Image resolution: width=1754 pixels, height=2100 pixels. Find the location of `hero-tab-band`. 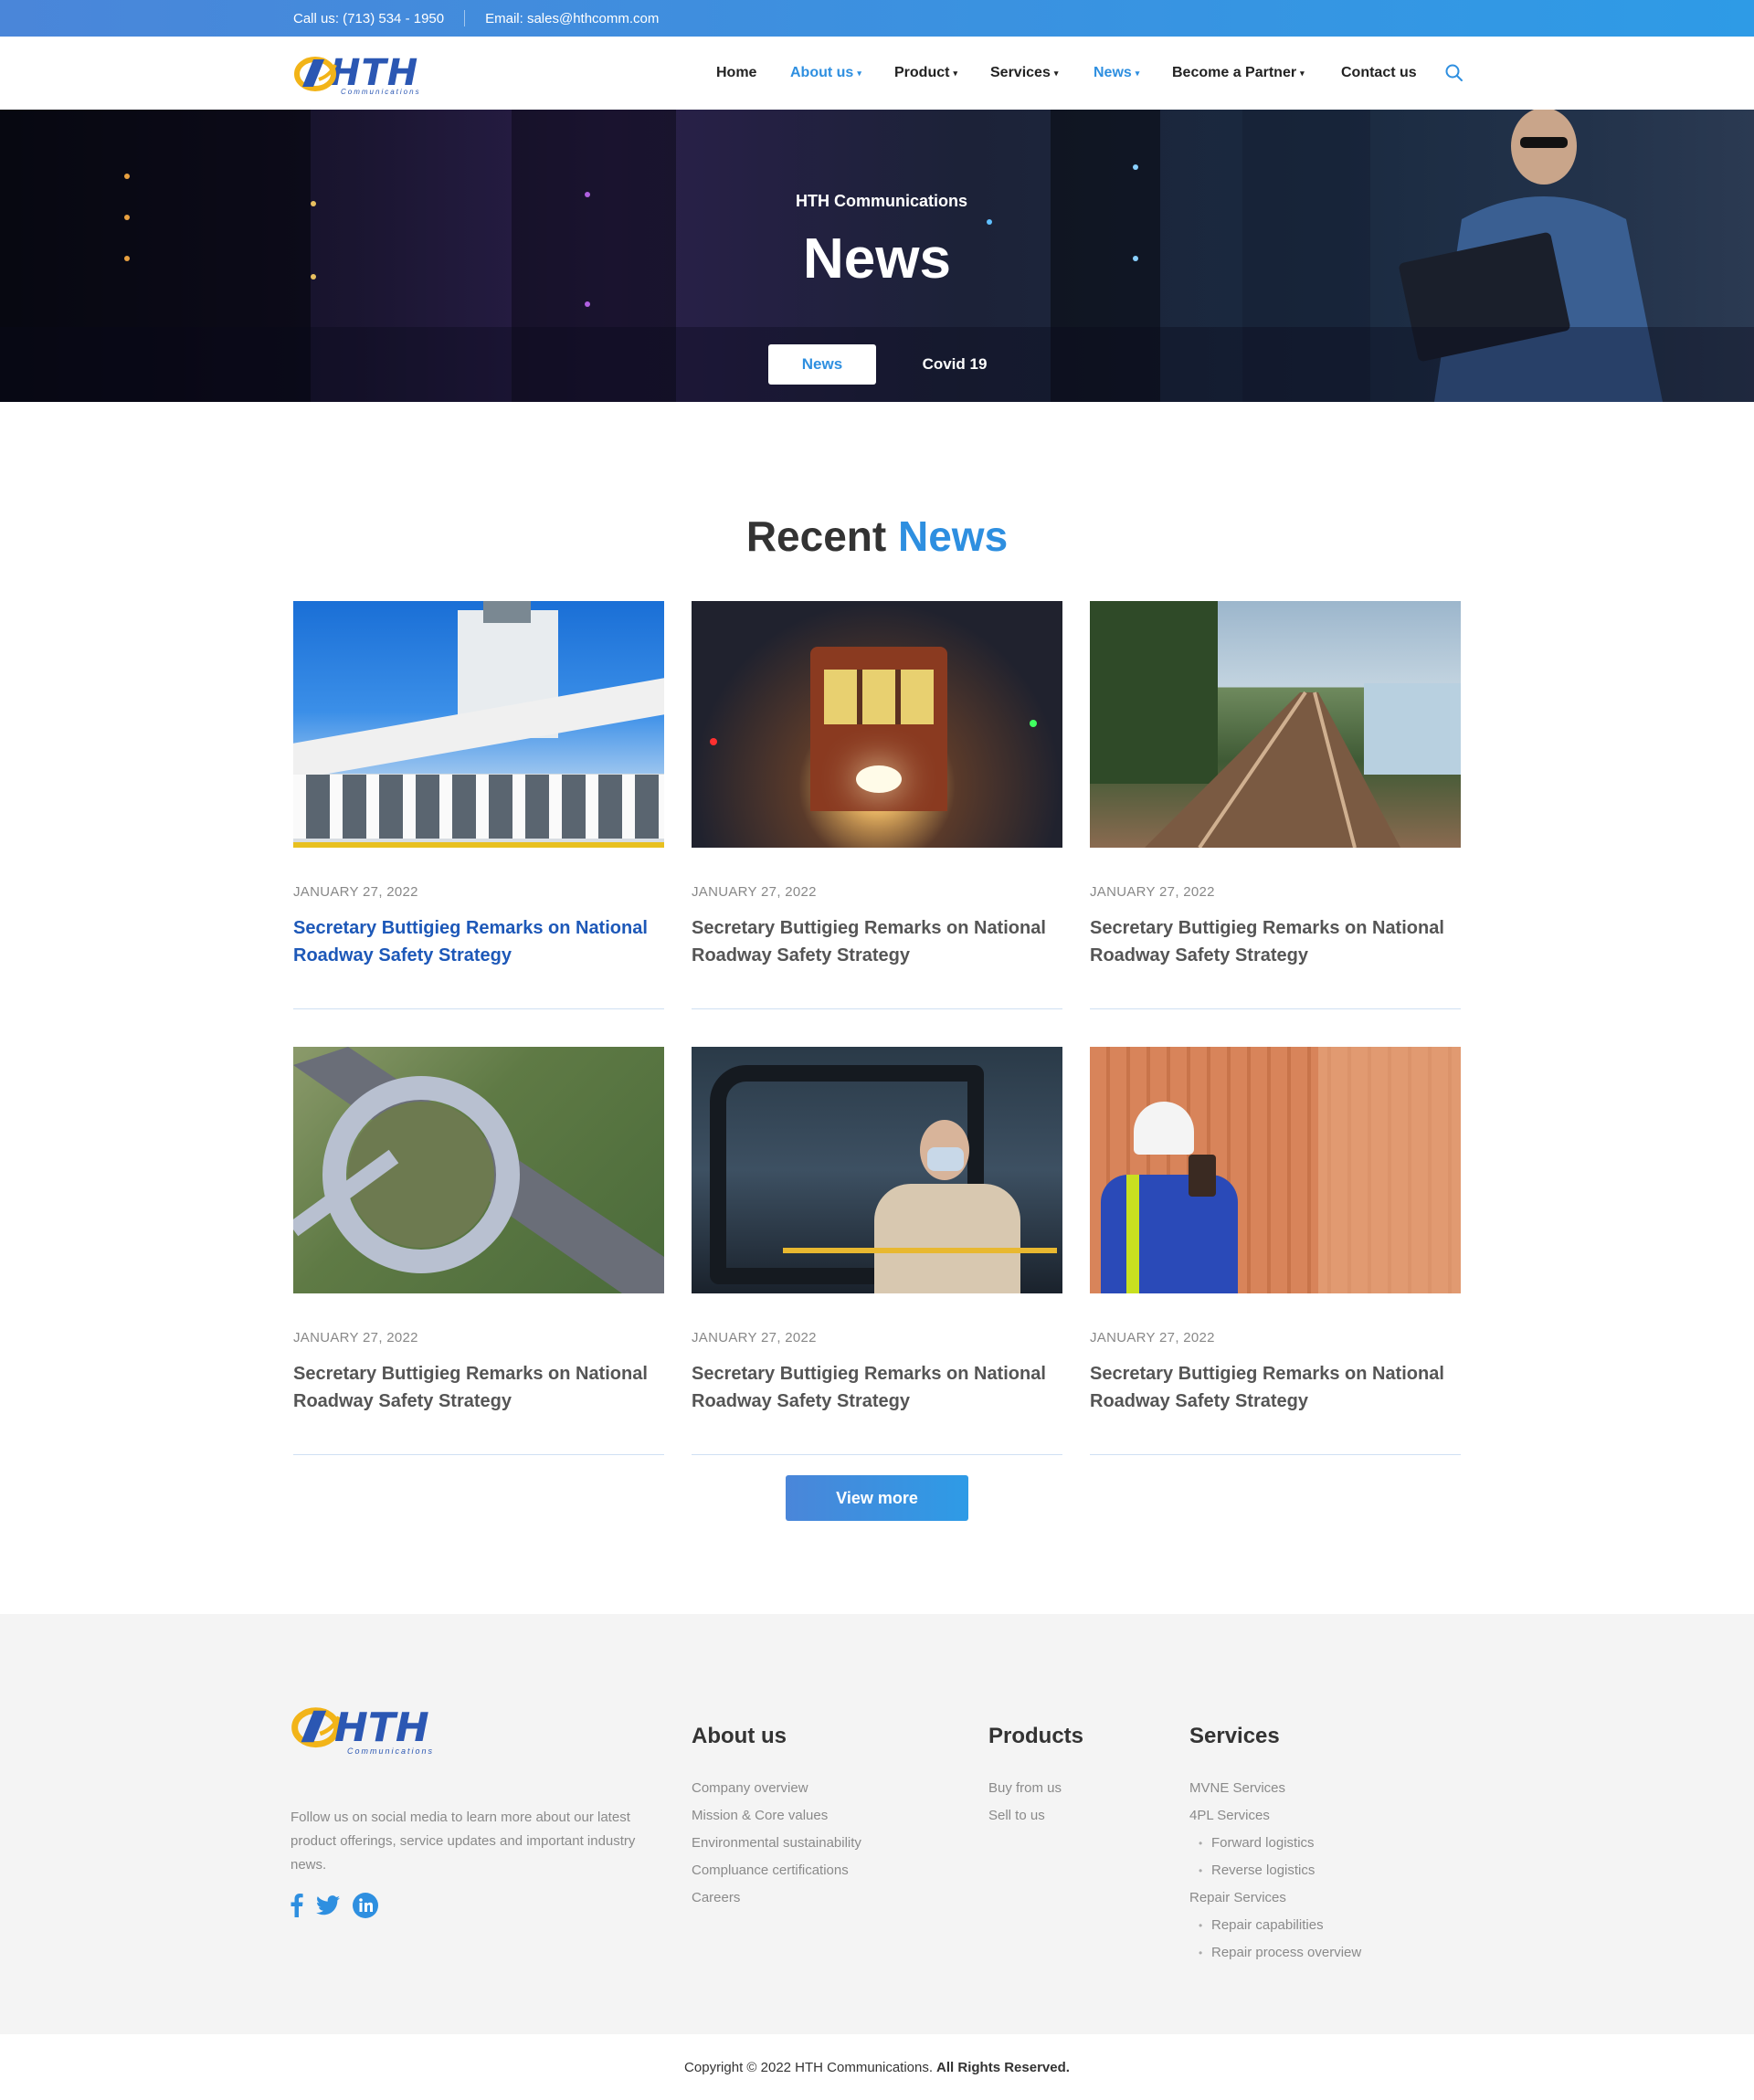

hero-tab-band is located at coordinates (877, 365).